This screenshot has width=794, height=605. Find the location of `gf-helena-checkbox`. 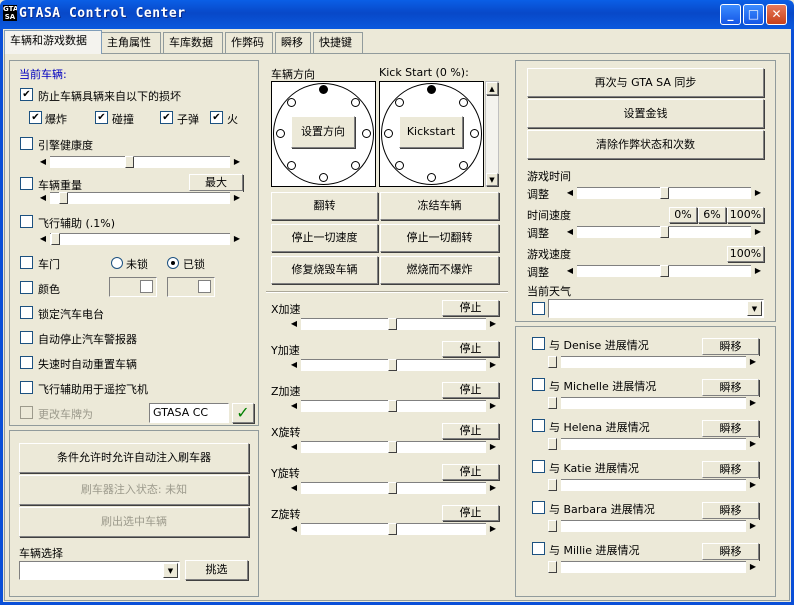

gf-helena-checkbox is located at coordinates (538, 425).